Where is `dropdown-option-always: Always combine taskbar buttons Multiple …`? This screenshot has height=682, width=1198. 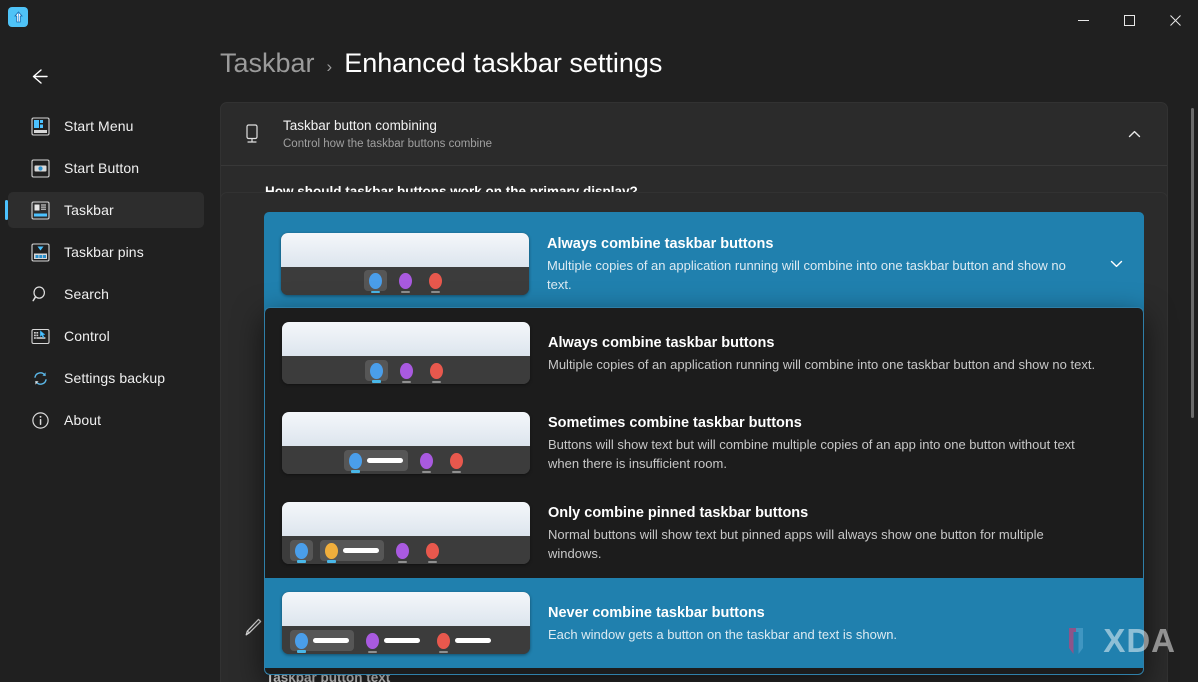
dropdown-option-always: Always combine taskbar buttons Multiple … is located at coordinates (704, 353).